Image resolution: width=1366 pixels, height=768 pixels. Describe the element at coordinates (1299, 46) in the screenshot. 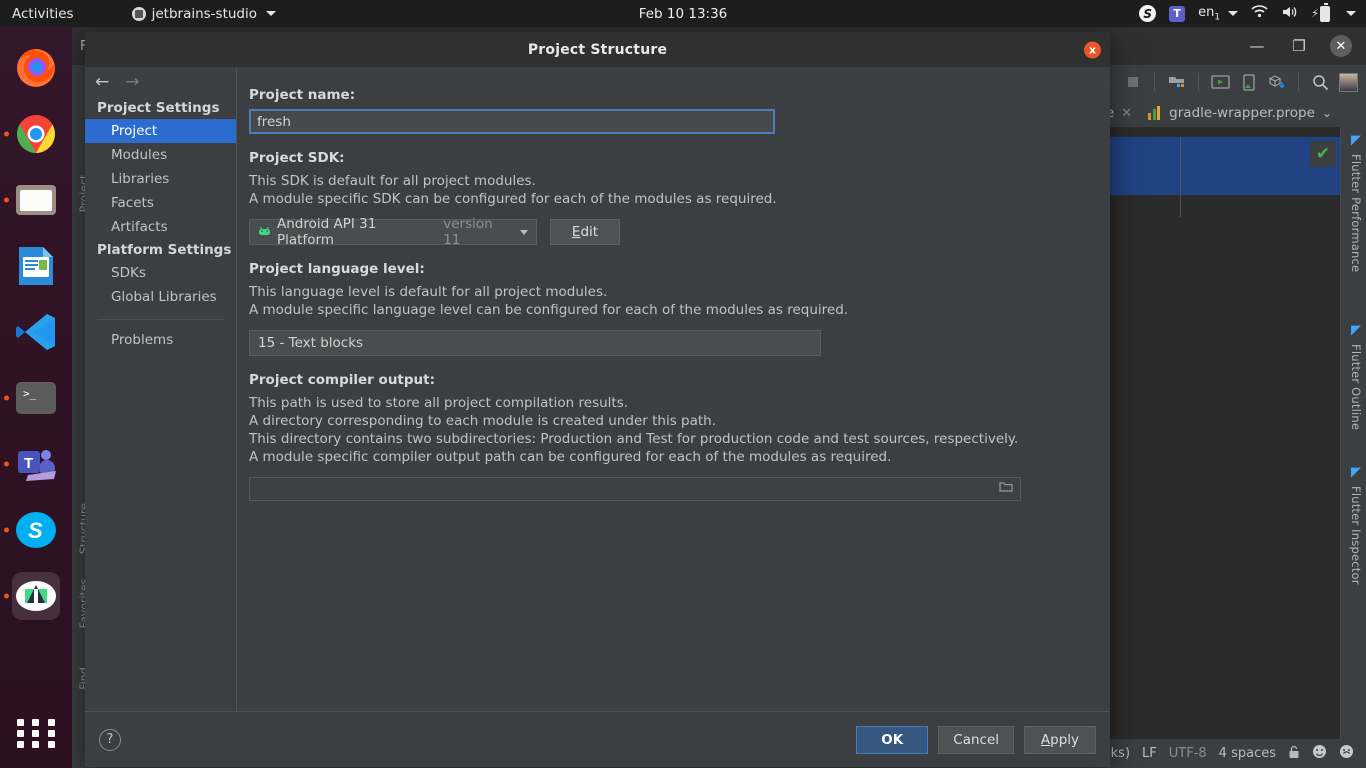

I see `maximize-icon: ❐` at that location.